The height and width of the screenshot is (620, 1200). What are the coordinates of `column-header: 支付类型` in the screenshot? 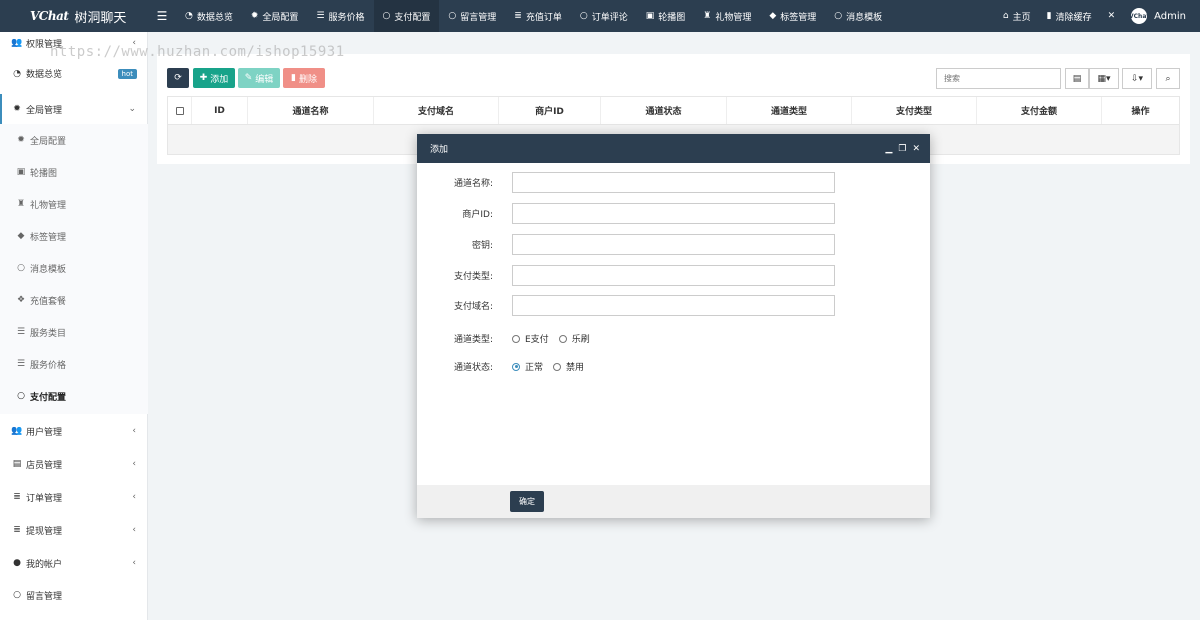 It's located at (914, 110).